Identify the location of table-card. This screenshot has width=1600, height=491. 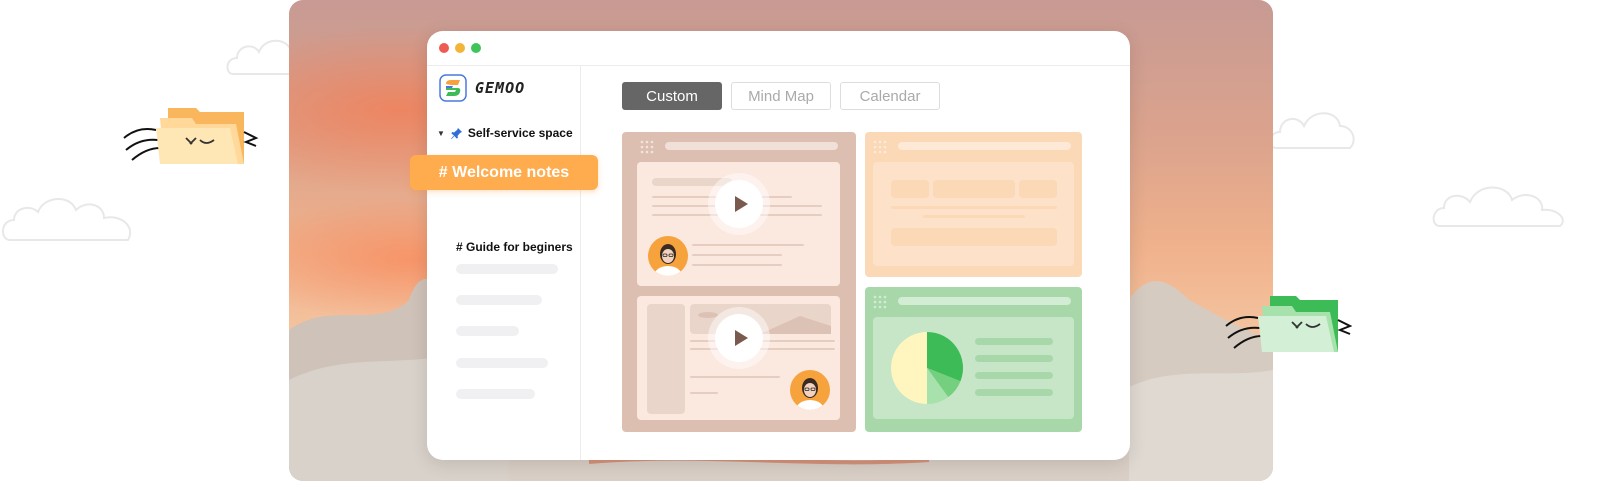
(973, 214).